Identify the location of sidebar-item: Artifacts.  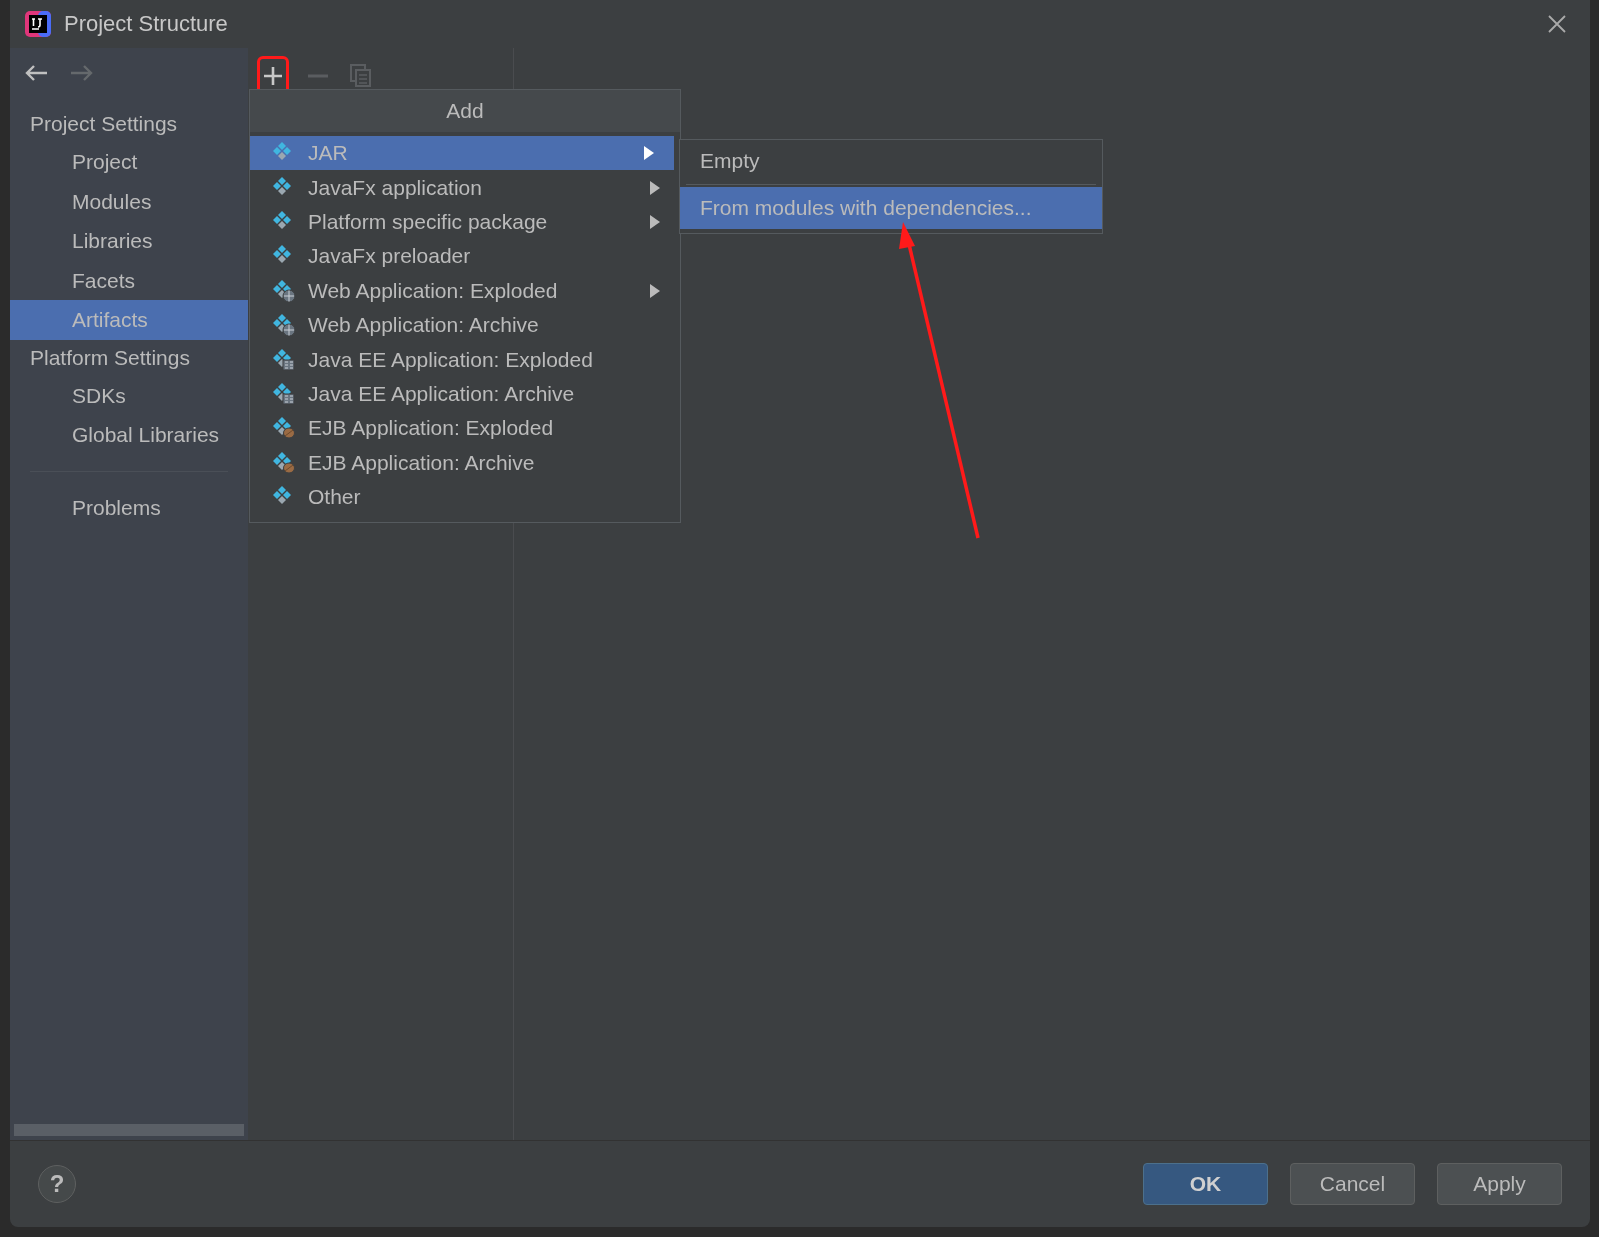
(129, 320).